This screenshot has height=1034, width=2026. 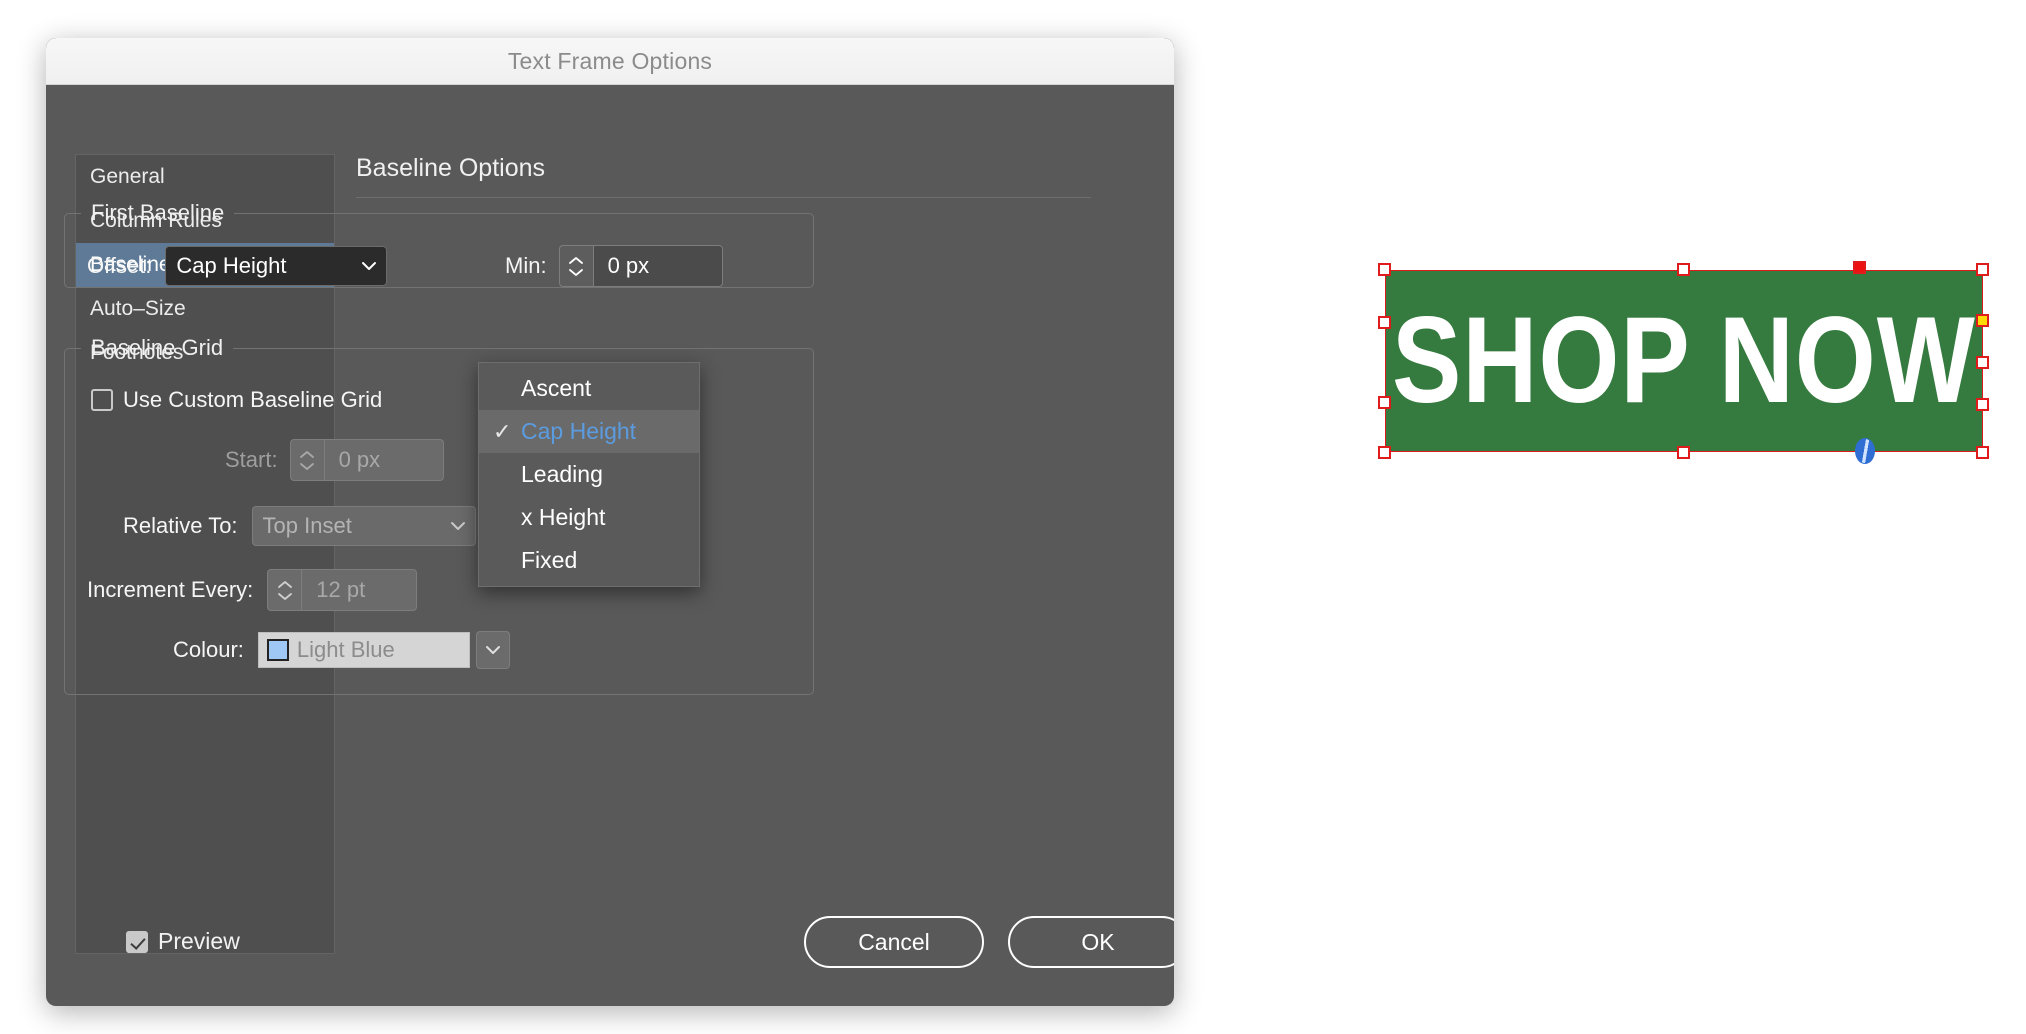 I want to click on cancel-button-label: Cancel, so click(x=894, y=941).